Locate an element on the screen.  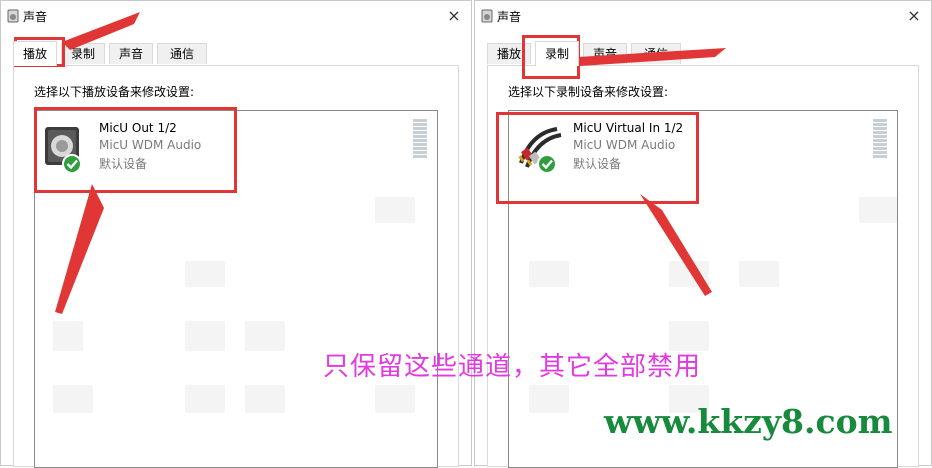
instruction-text: 选择以下录制设备来修改设置: is located at coordinates (588, 92).